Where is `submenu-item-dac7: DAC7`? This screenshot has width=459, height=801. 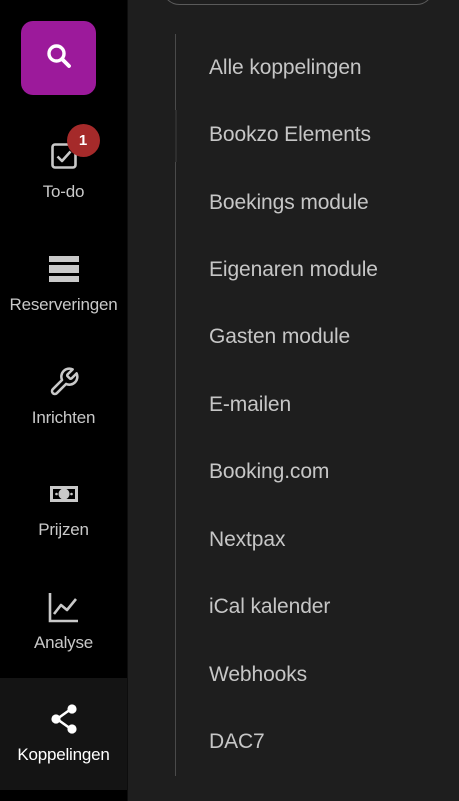
submenu-item-dac7: DAC7 is located at coordinates (237, 742).